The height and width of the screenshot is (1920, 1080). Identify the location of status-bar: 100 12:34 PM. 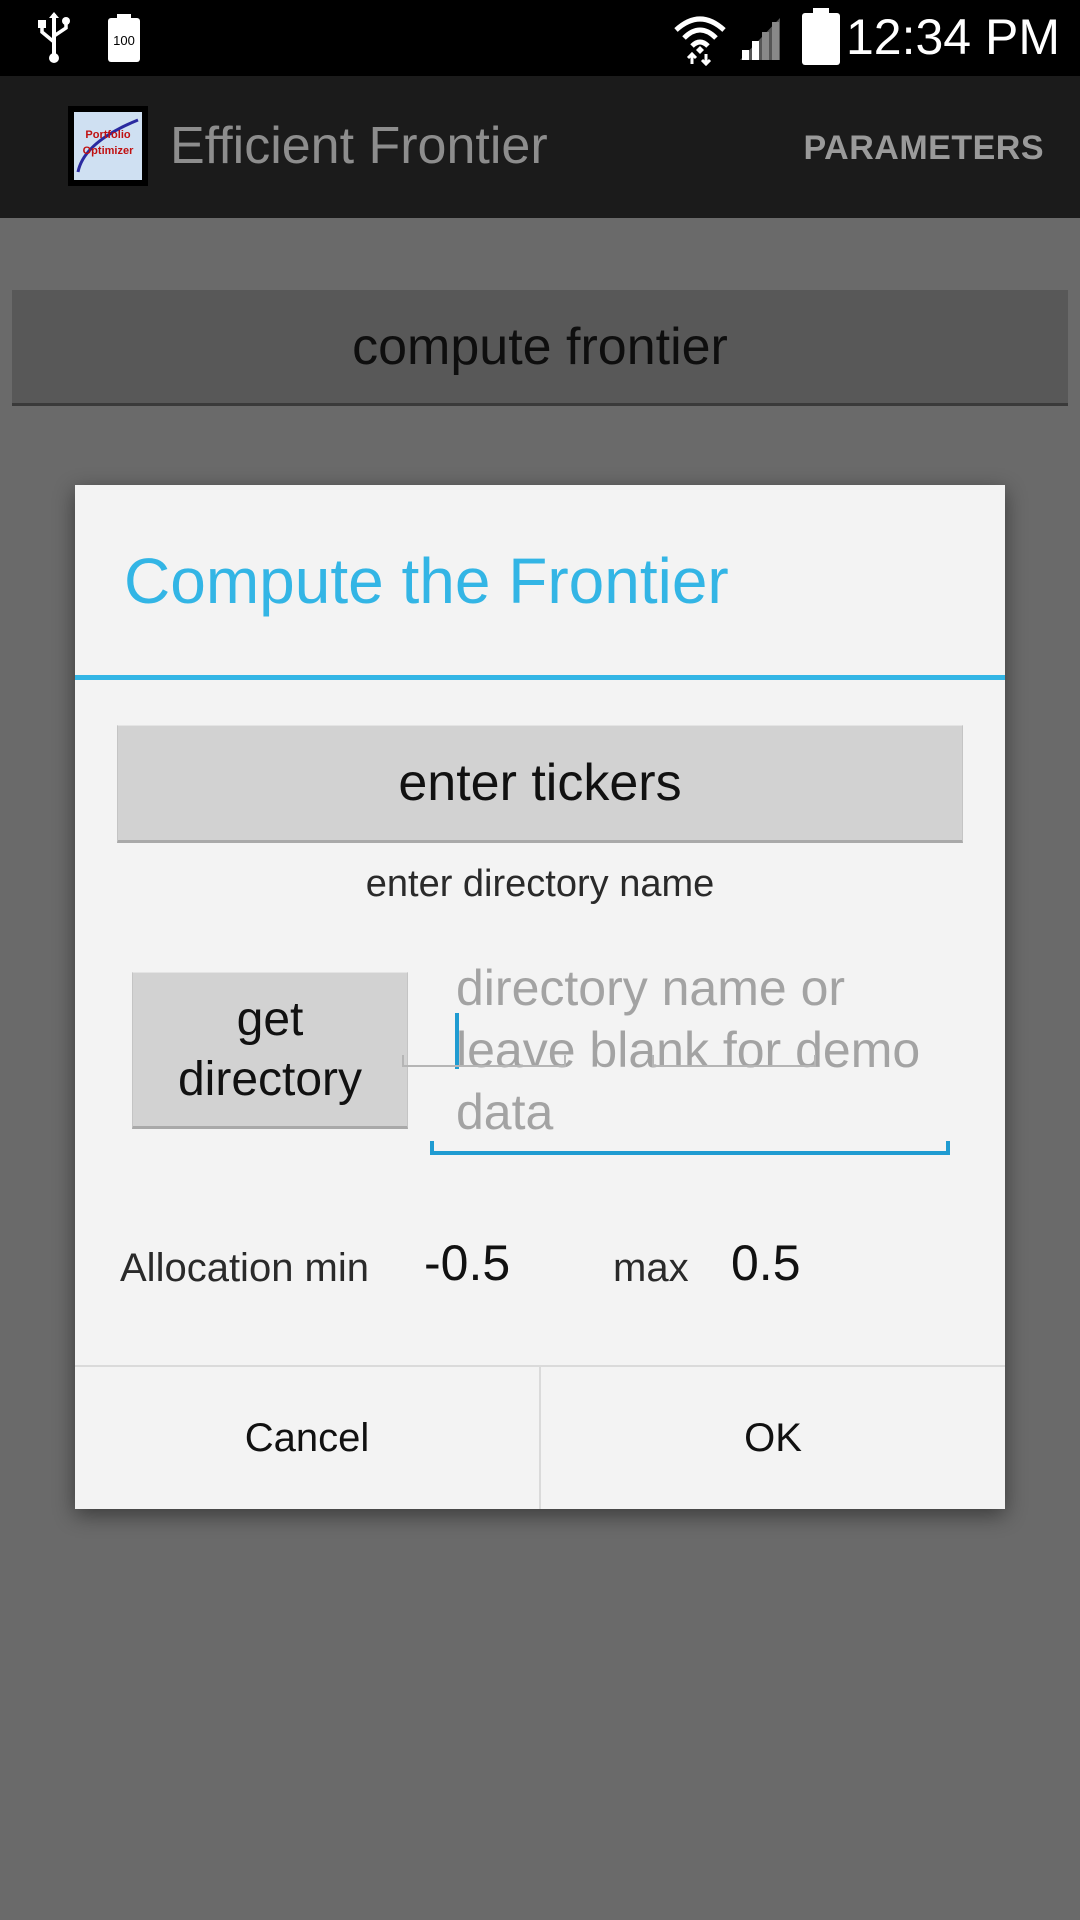
(540, 38).